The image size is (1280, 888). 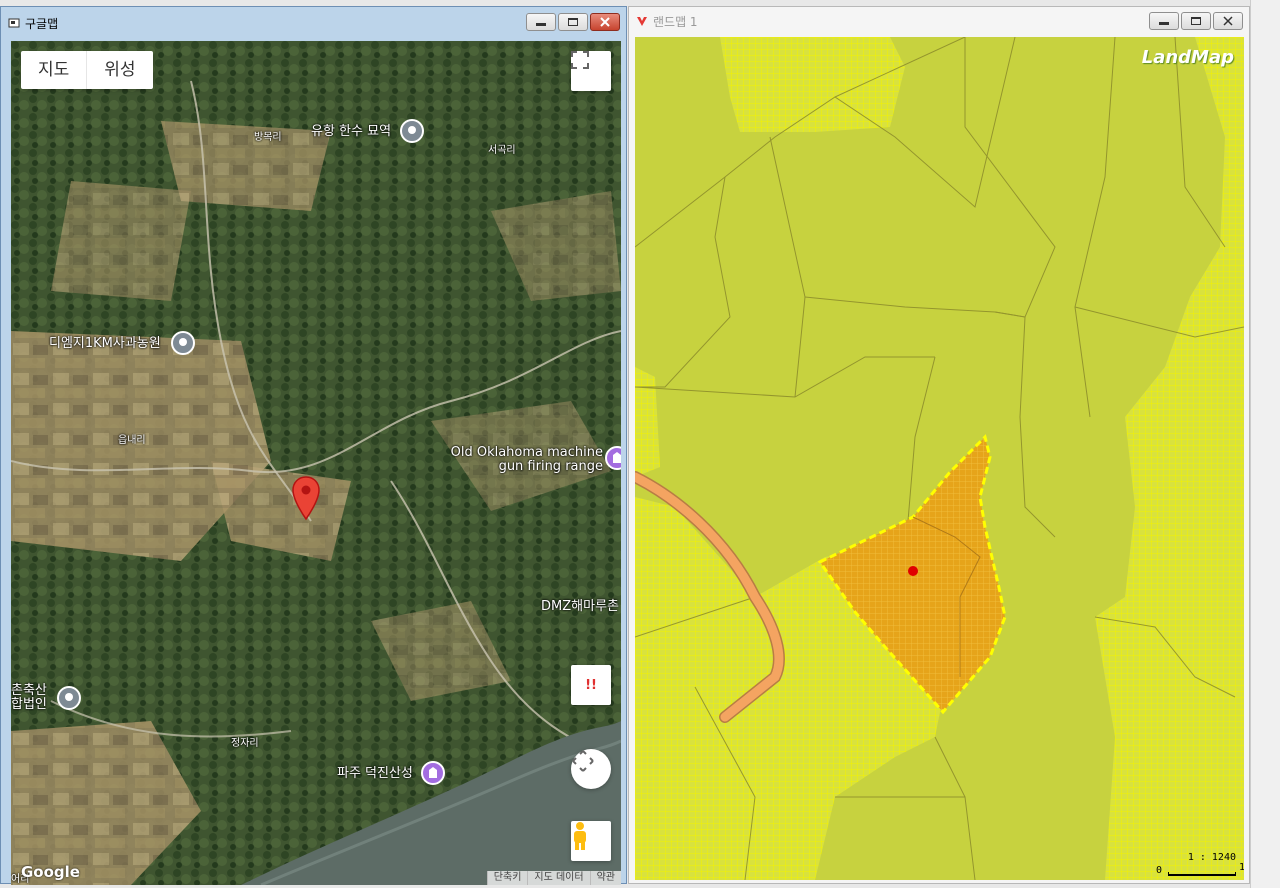 What do you see at coordinates (105, 343) in the screenshot?
I see `place-label-apple-farm: 디엠지1KM사과농원` at bounding box center [105, 343].